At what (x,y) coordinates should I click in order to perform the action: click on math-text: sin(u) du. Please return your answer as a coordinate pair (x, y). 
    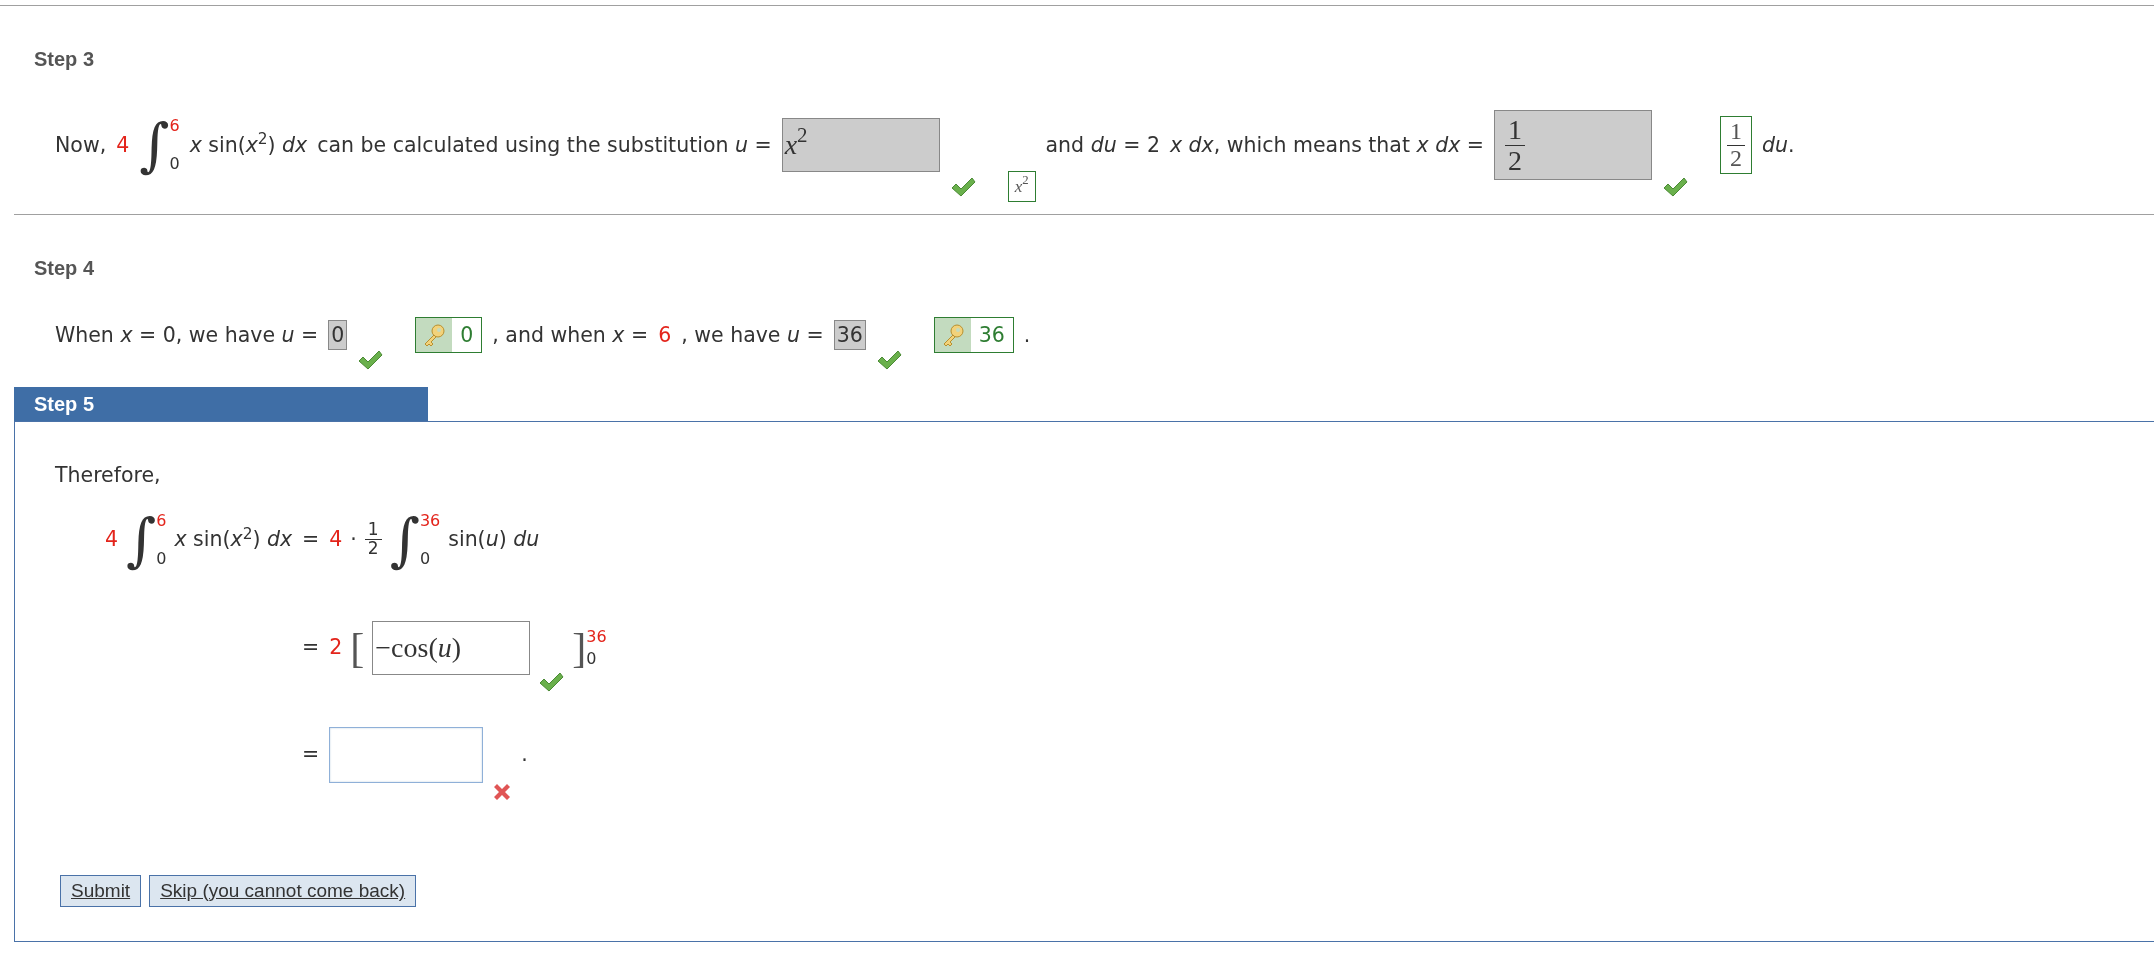
    Looking at the image, I should click on (494, 540).